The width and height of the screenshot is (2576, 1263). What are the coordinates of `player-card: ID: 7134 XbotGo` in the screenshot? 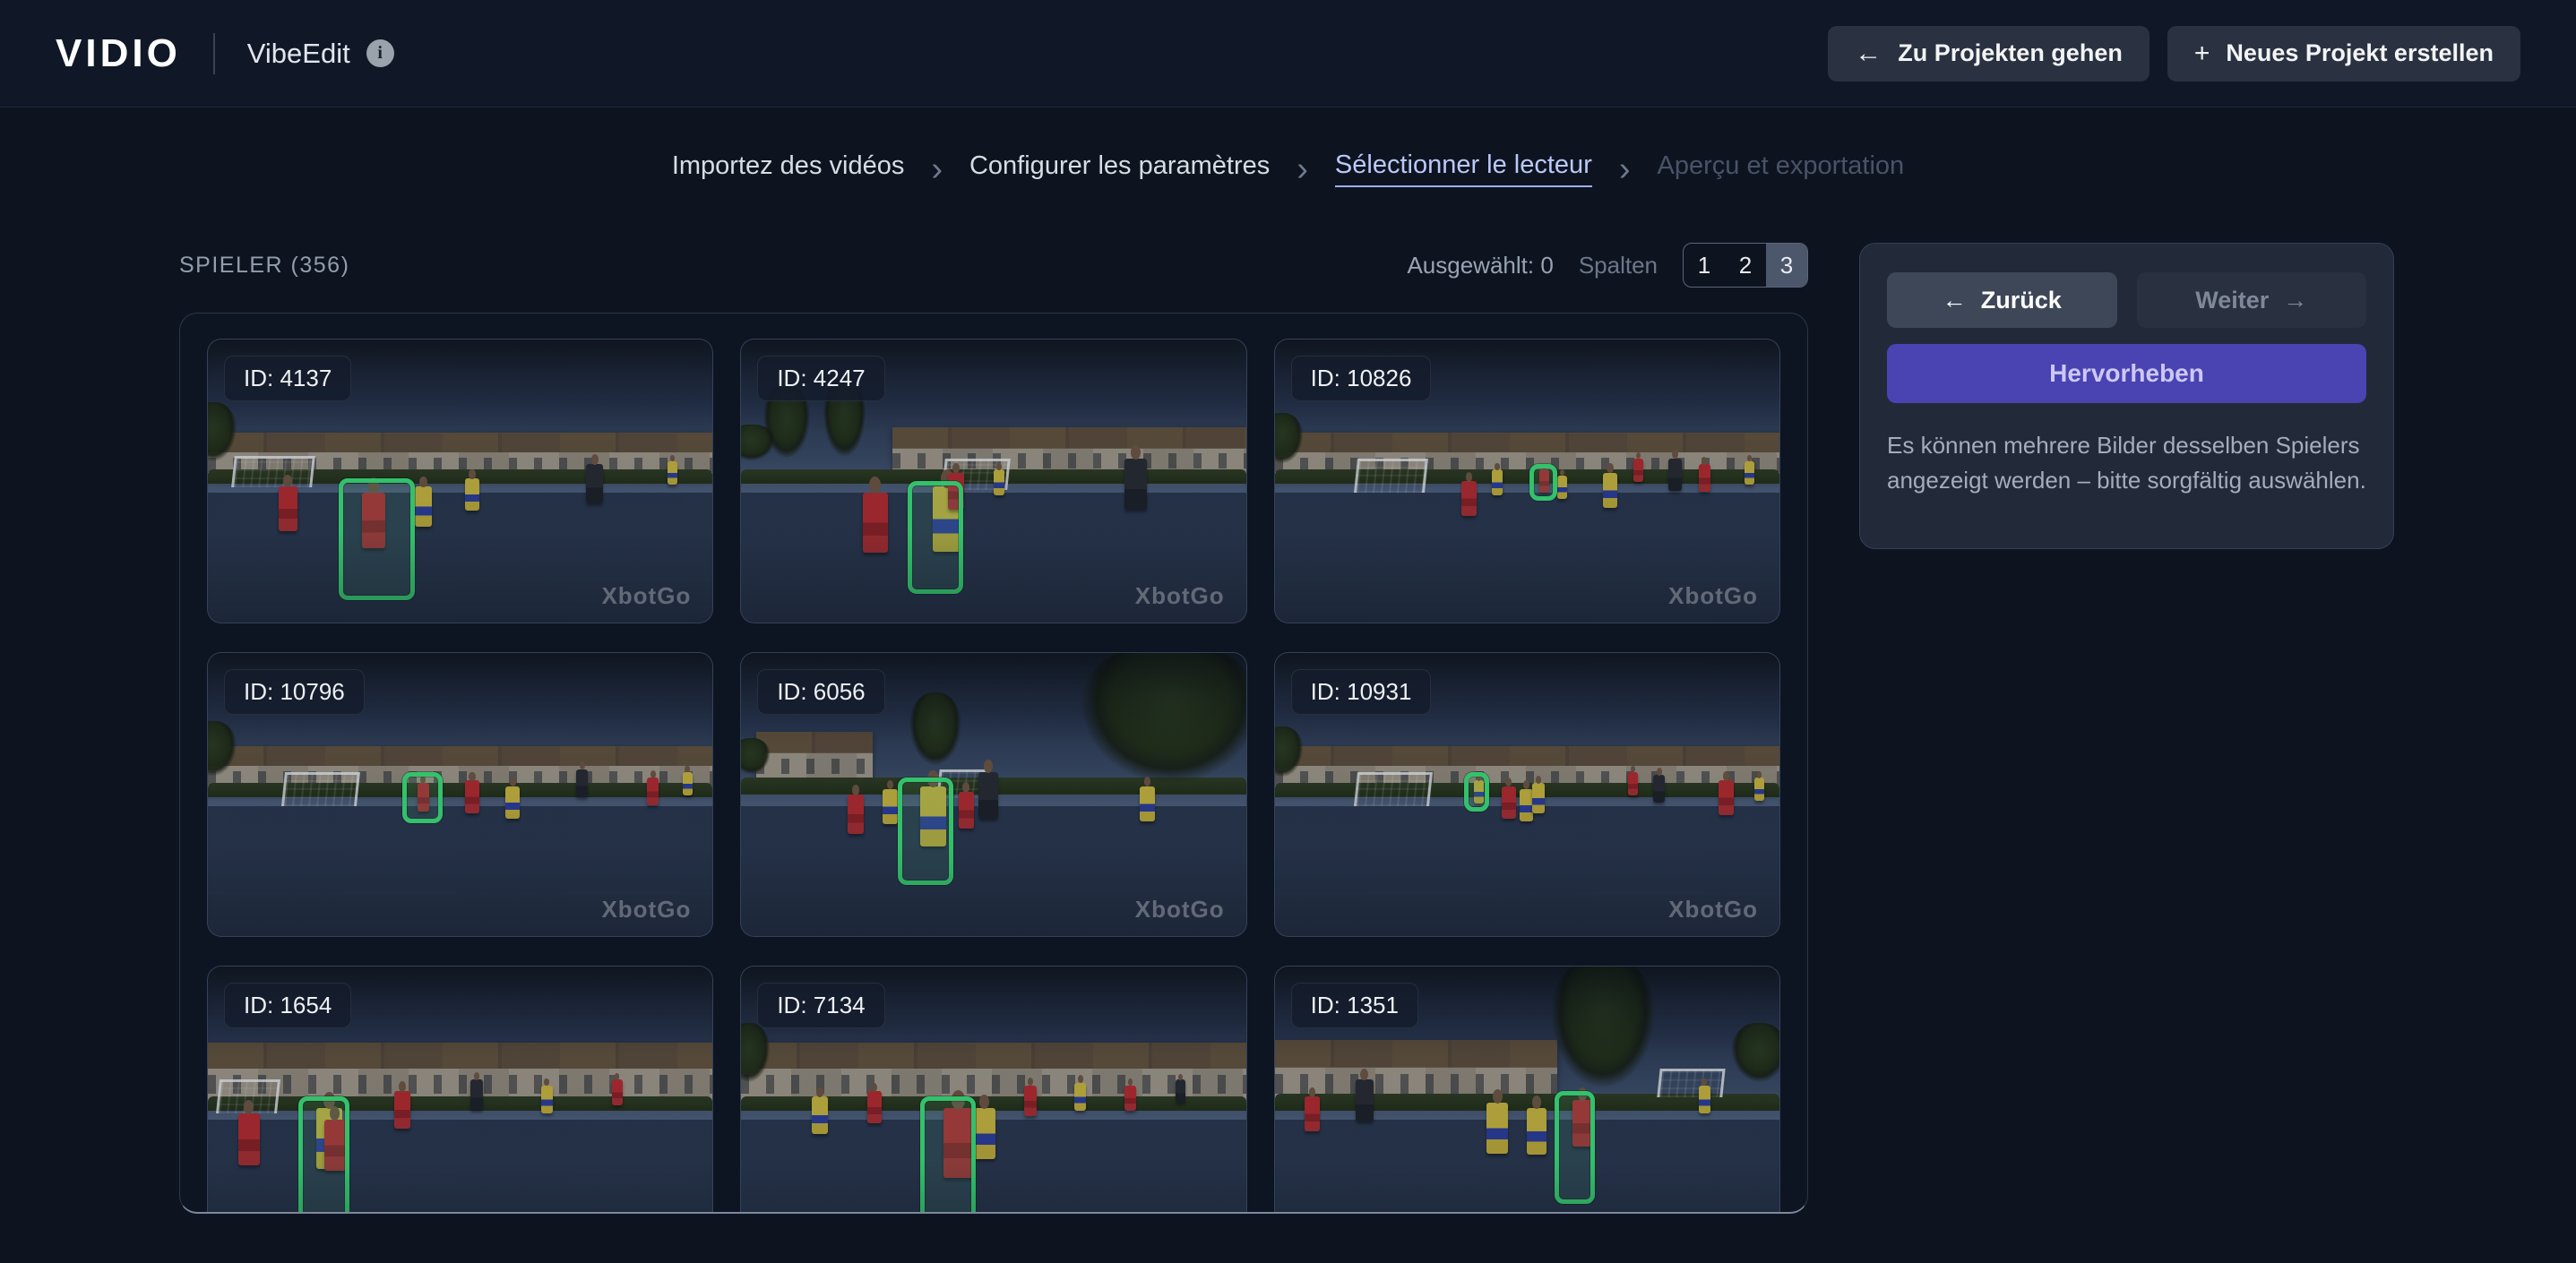 It's located at (993, 1089).